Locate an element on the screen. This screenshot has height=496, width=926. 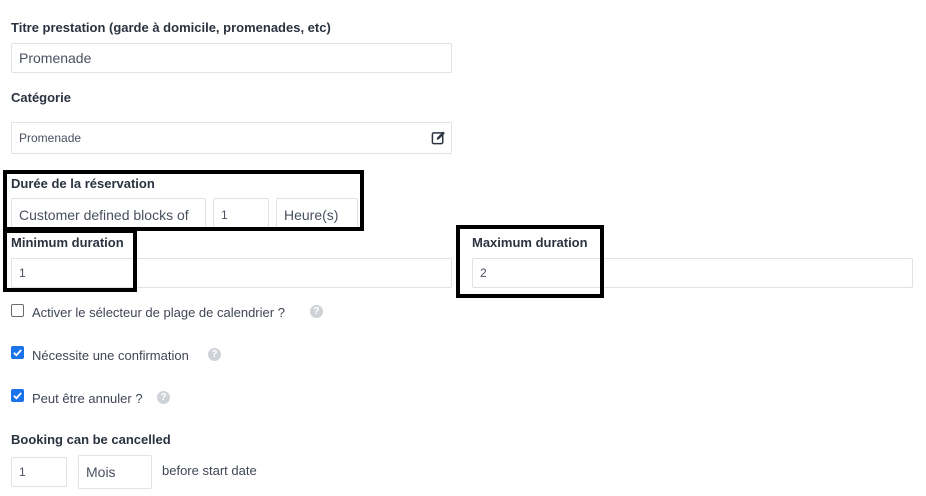
cancellation-label: Booking can be cancelled is located at coordinates (91, 439).